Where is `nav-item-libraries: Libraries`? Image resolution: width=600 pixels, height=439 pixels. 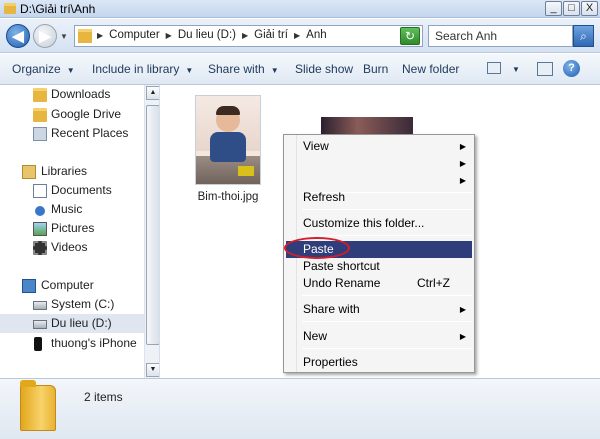 nav-item-libraries: Libraries is located at coordinates (72, 171).